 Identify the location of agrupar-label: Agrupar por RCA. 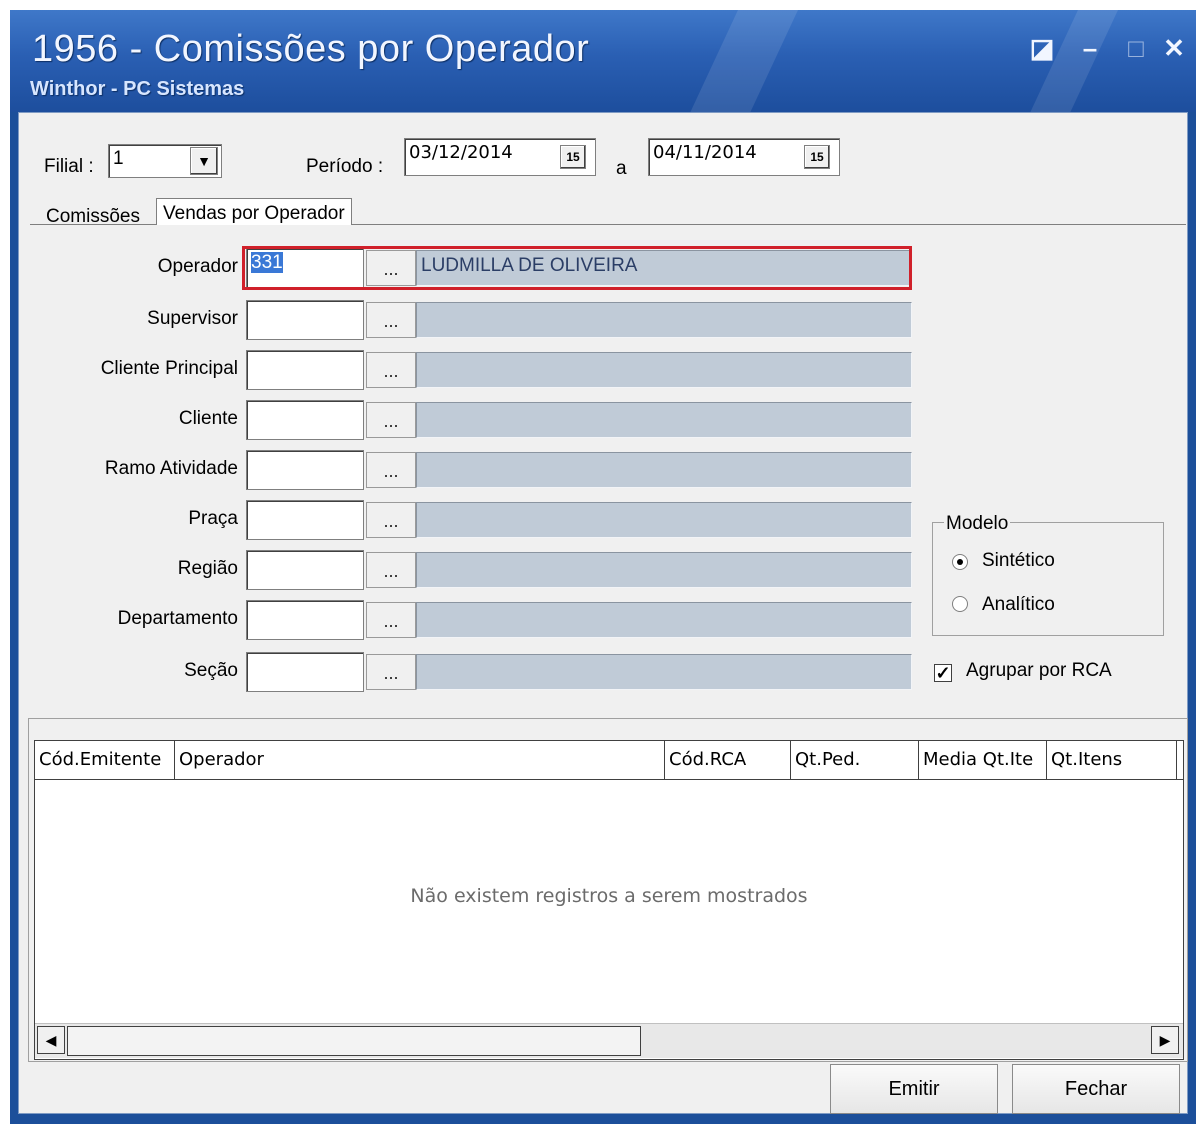
(1039, 670).